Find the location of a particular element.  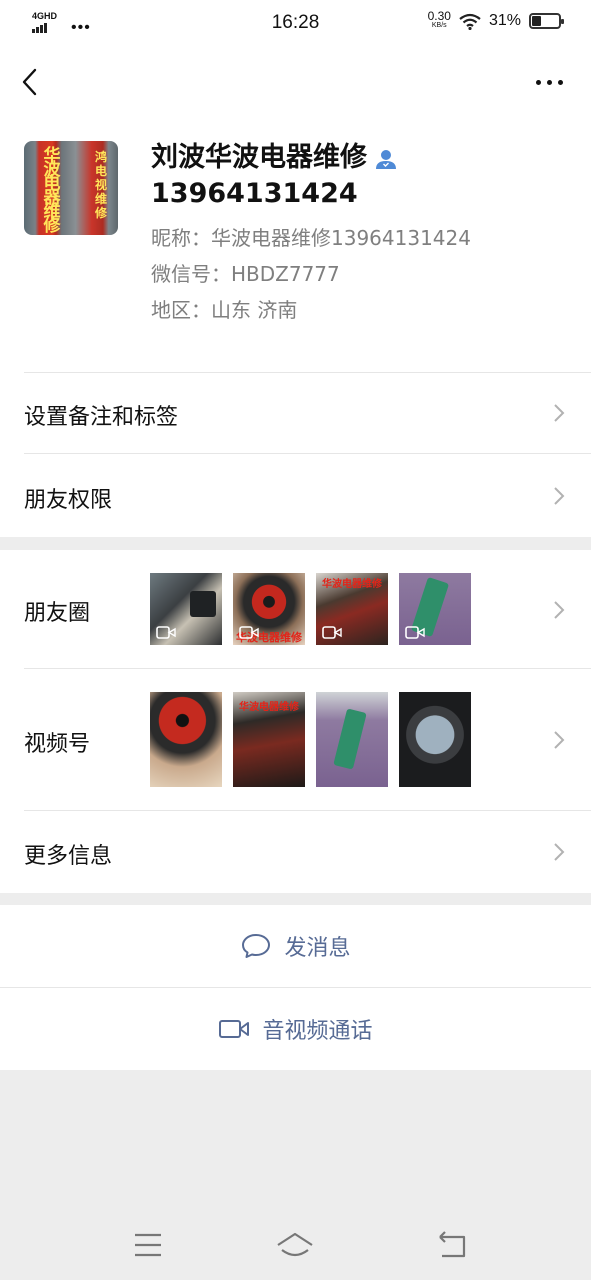

send-message-button: 发消息 is located at coordinates (295, 946).